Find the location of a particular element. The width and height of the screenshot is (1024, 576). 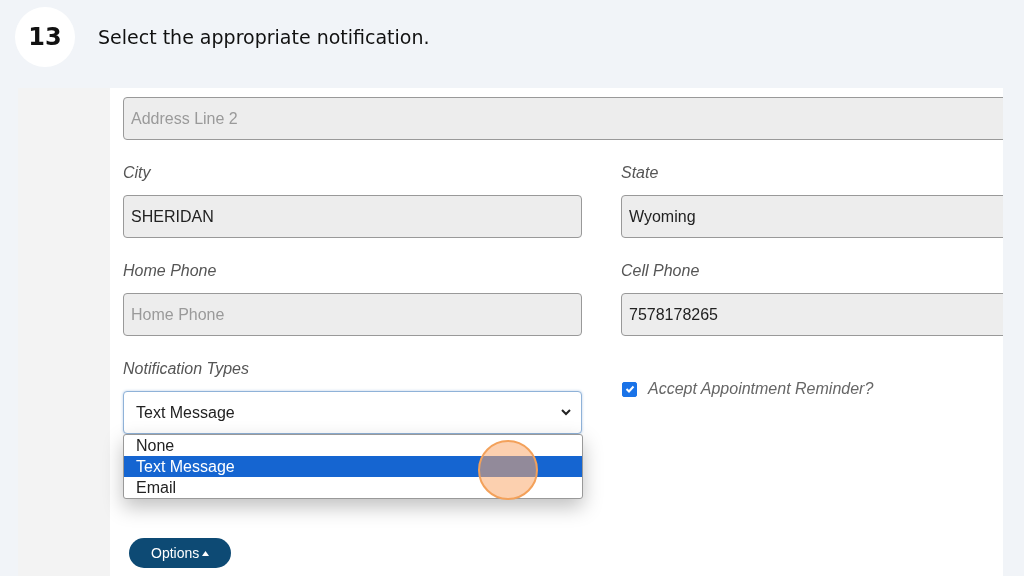

input-field: 7578178265 is located at coordinates (812, 314).